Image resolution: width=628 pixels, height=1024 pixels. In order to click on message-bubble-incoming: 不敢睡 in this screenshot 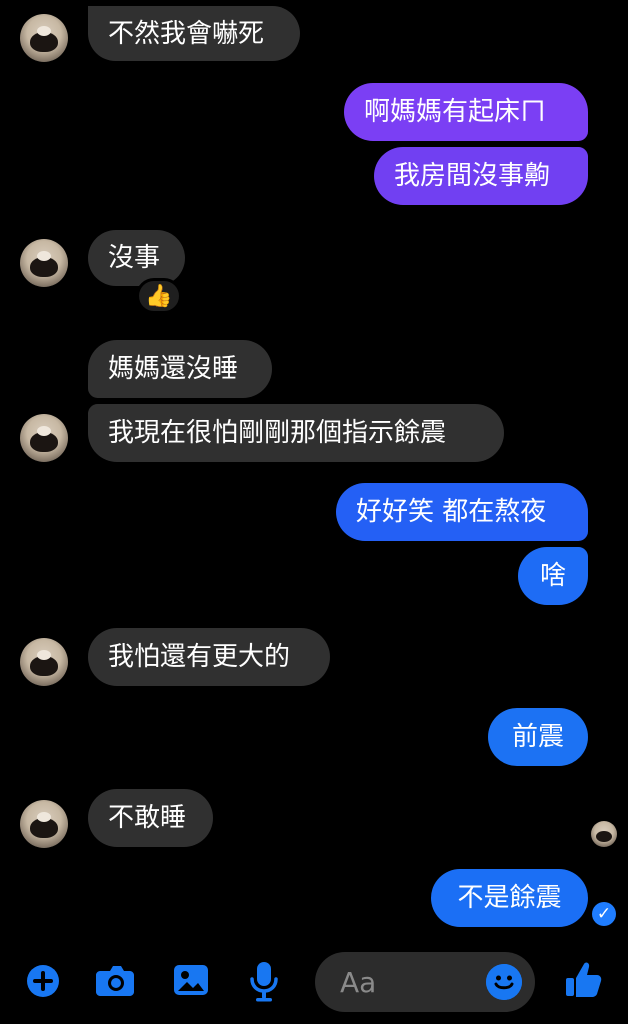, I will do `click(150, 818)`.